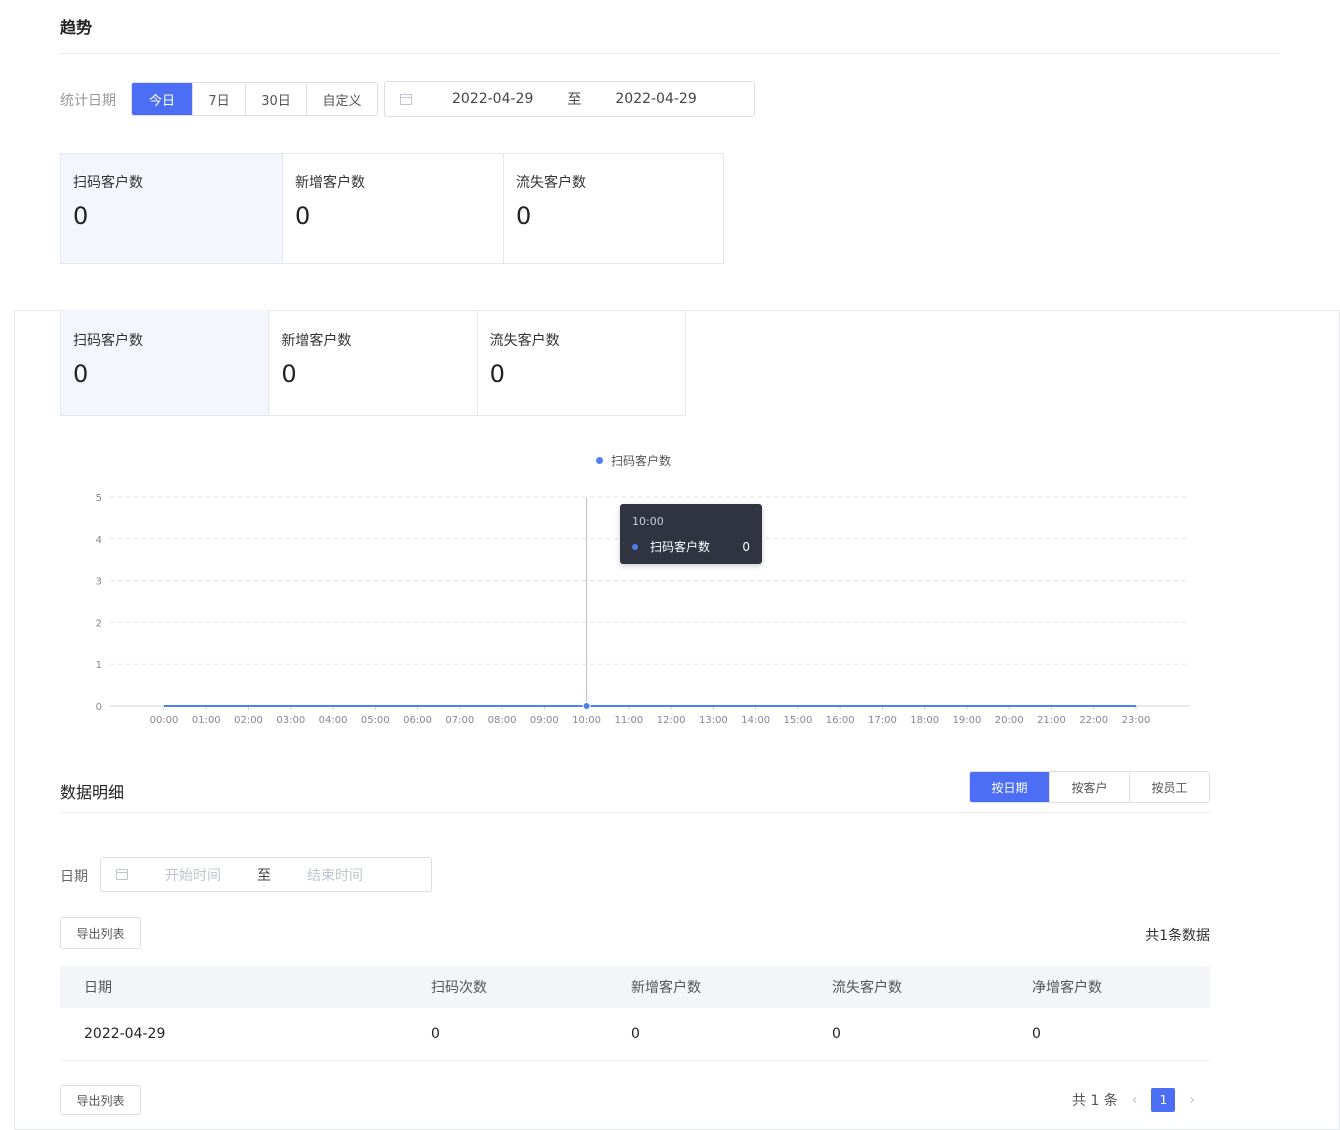 This screenshot has height=1130, width=1340. Describe the element at coordinates (164, 720) in the screenshot. I see `x-tick-label: 00:00` at that location.